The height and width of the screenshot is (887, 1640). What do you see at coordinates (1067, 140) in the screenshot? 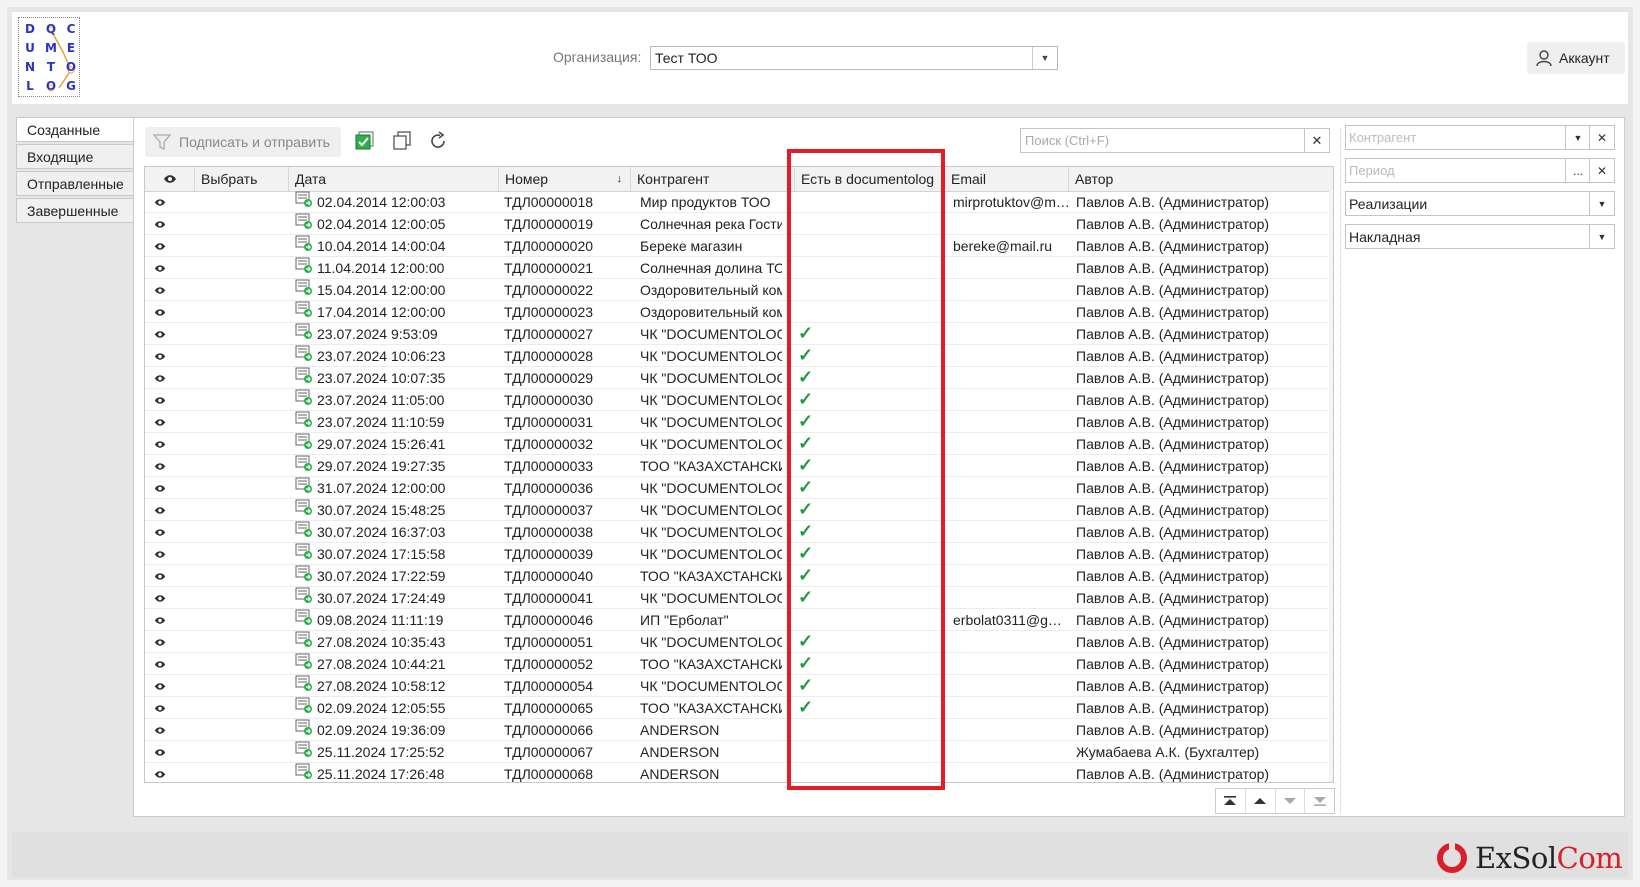
I see `search-placeholder: Поиск (Ctrl+F)` at bounding box center [1067, 140].